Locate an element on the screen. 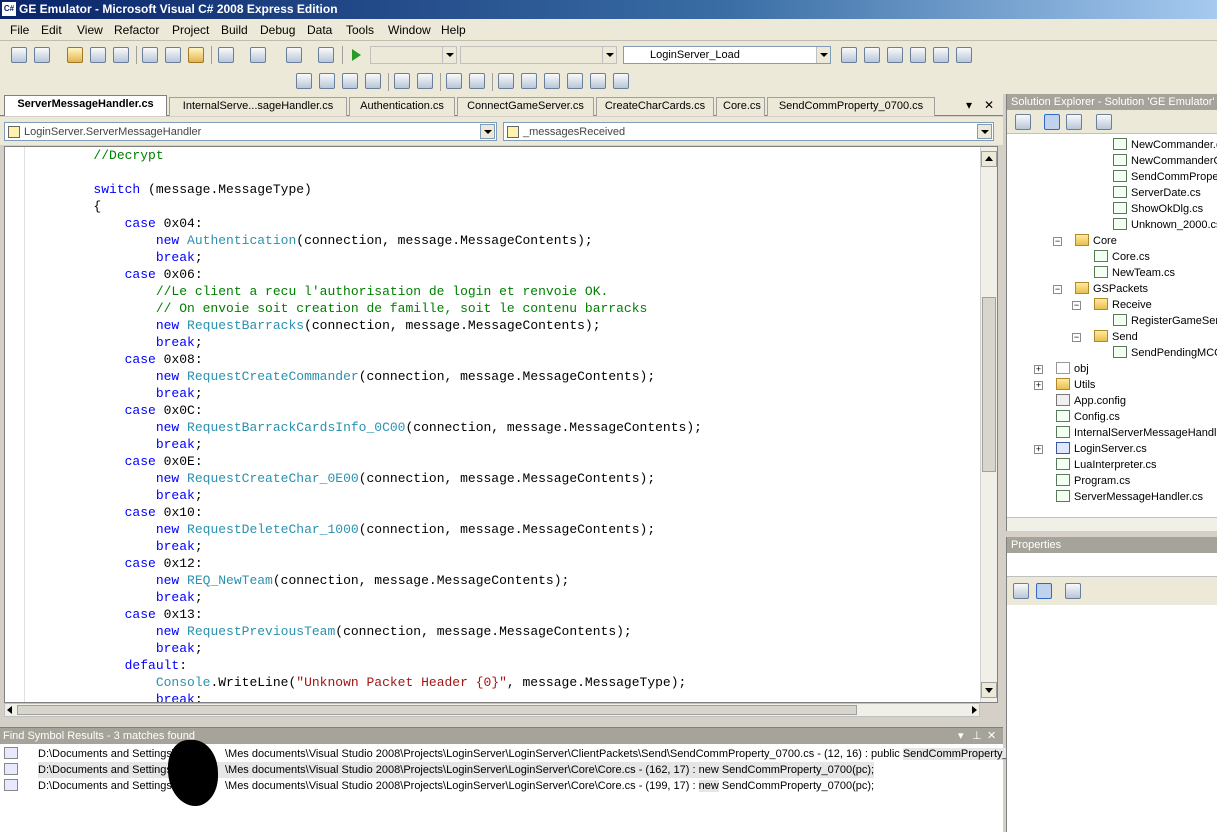 The image size is (1217, 832). scroll-right-icon is located at coordinates (974, 710).